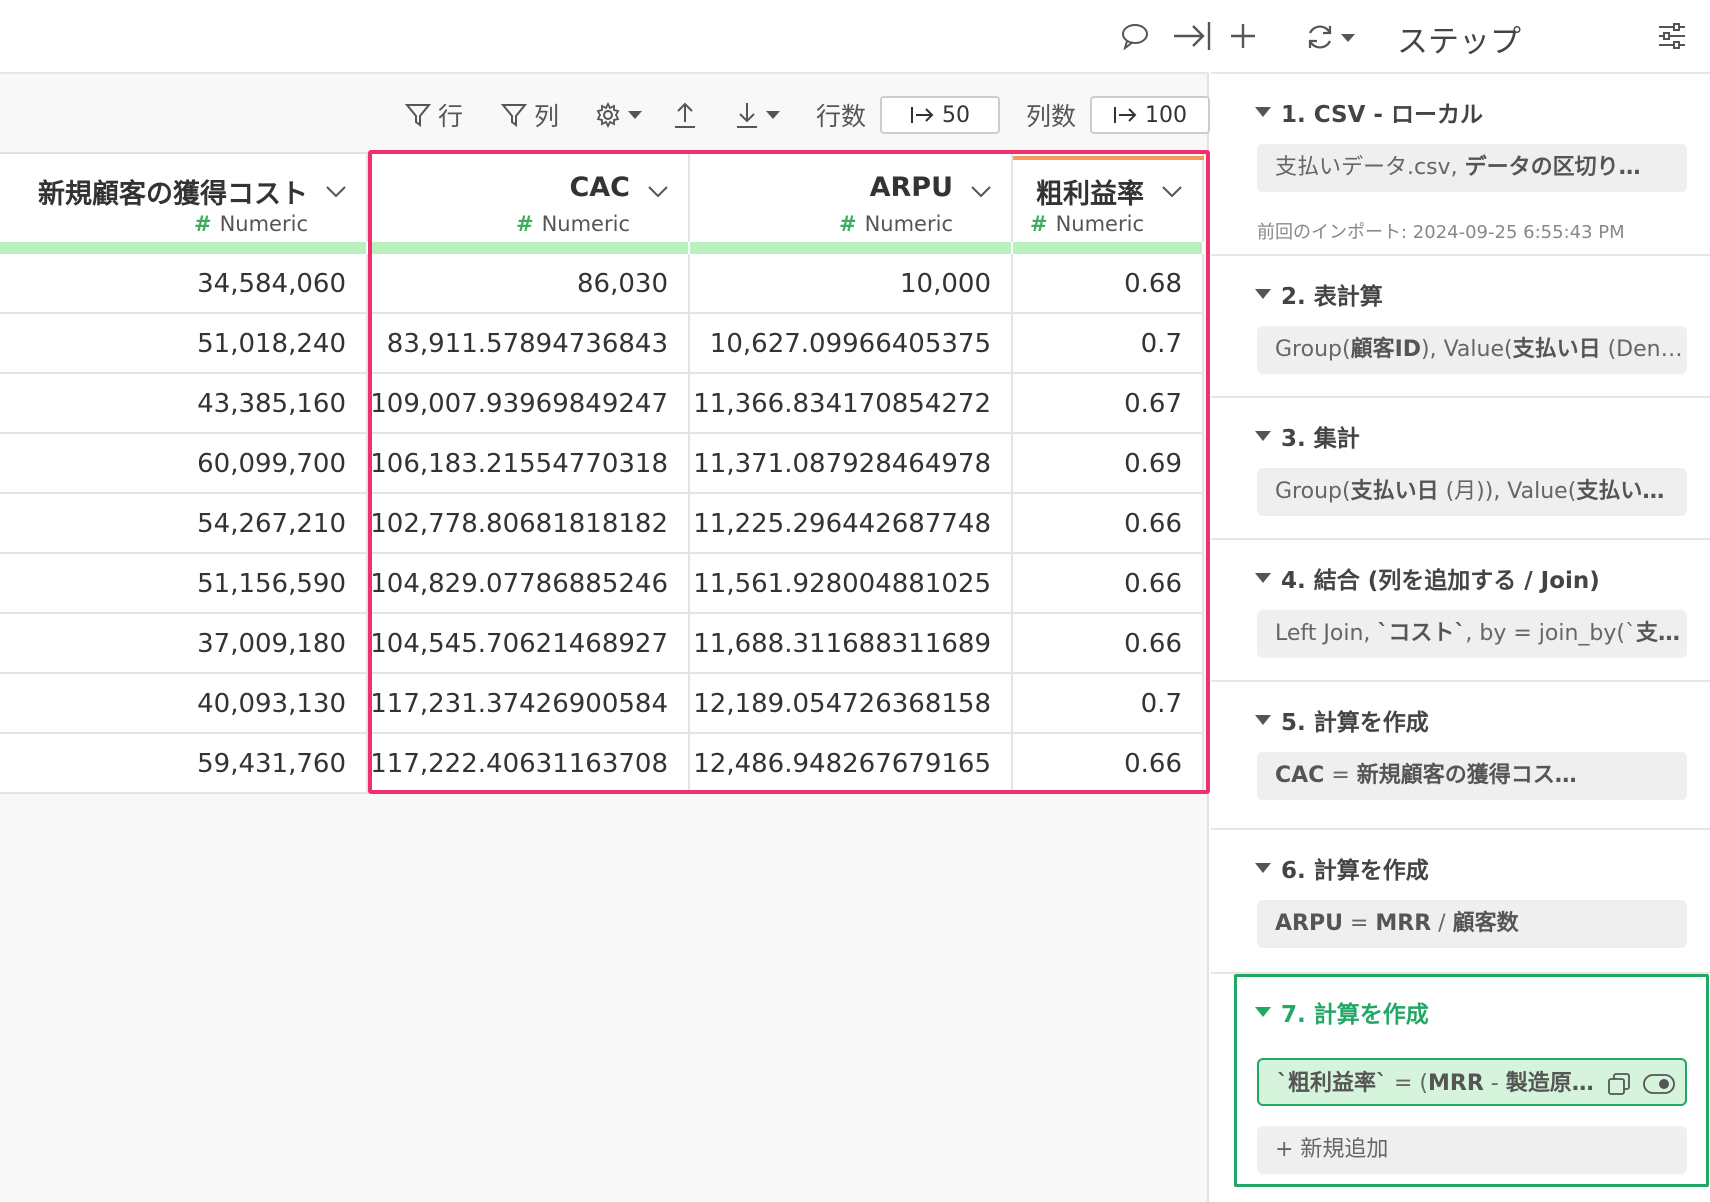 The height and width of the screenshot is (1202, 1710). What do you see at coordinates (451, 116) in the screenshot?
I see `row-filter-label: 行` at bounding box center [451, 116].